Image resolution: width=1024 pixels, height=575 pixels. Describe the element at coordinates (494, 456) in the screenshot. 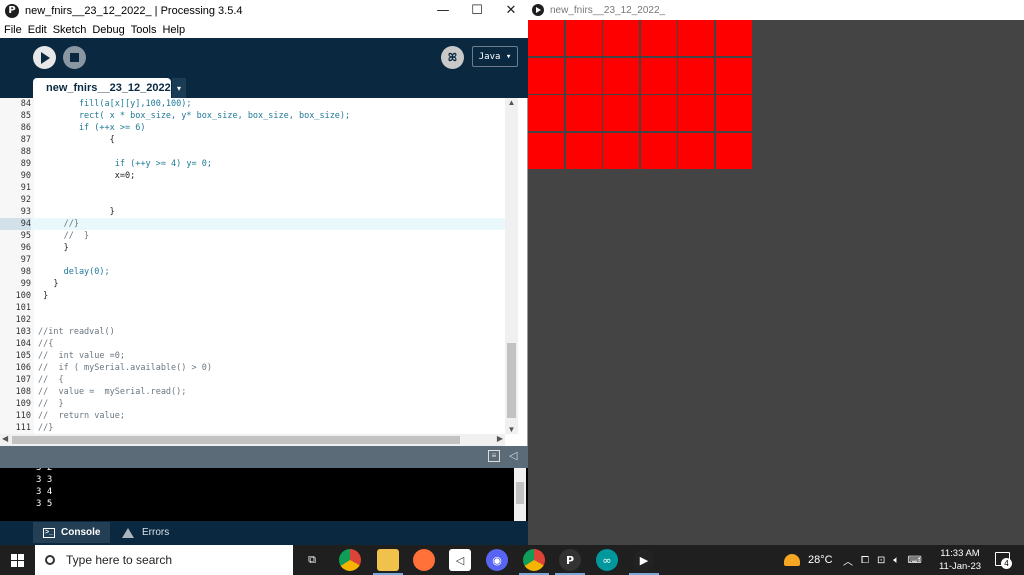

I see `clear-console-icon: ≡` at that location.